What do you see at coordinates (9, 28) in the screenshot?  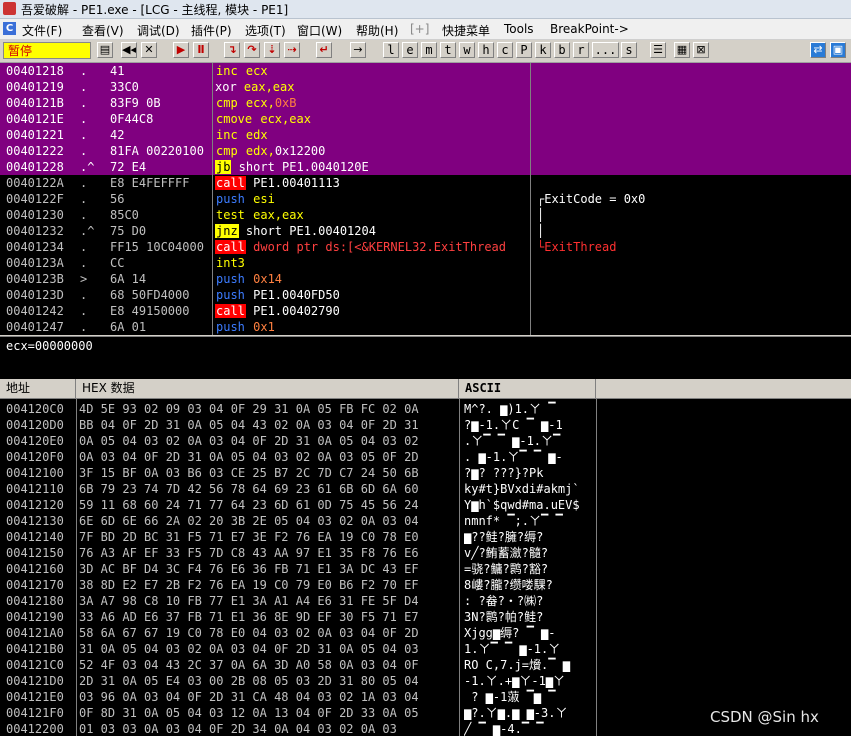 I see `menu-app-icon: C` at bounding box center [9, 28].